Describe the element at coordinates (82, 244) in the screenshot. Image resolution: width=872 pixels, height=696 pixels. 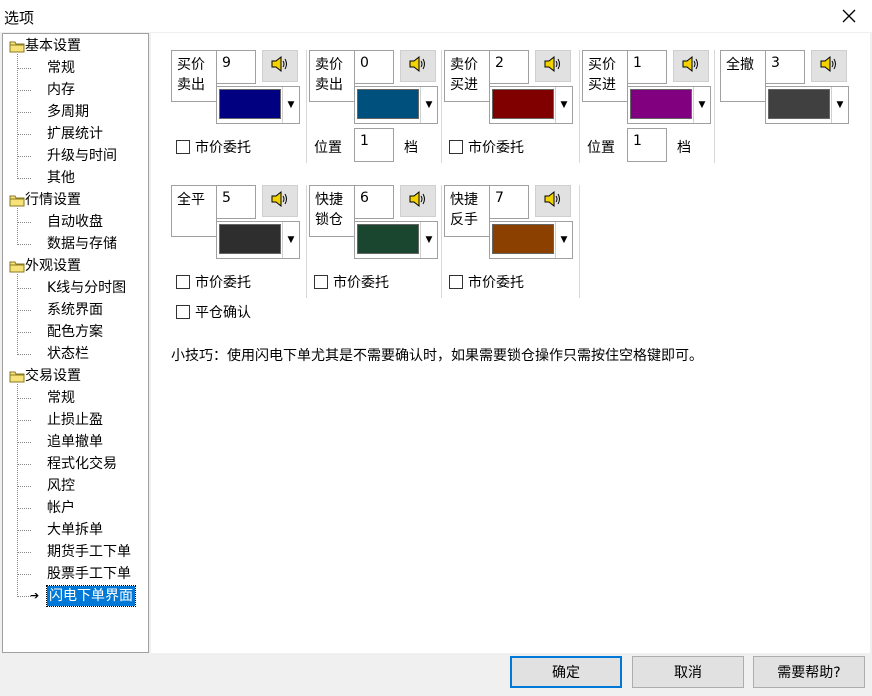
I see `tree-item: 数据与存储` at that location.